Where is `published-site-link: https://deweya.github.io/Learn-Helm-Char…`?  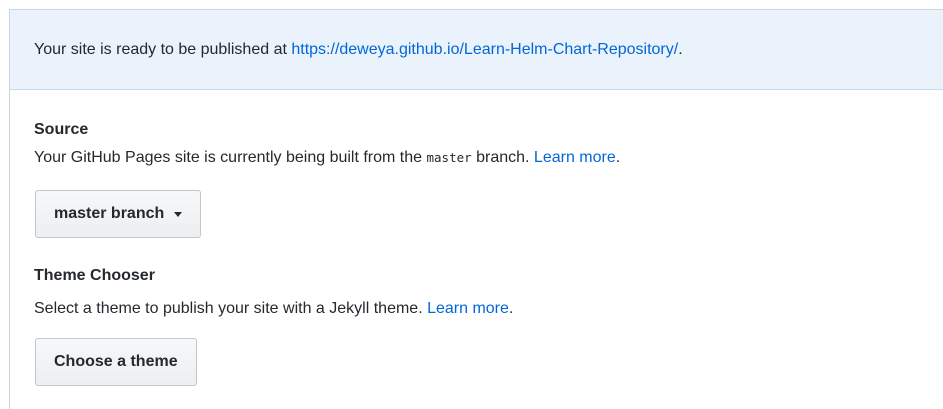
published-site-link: https://deweya.github.io/Learn-Helm-Char… is located at coordinates (484, 49).